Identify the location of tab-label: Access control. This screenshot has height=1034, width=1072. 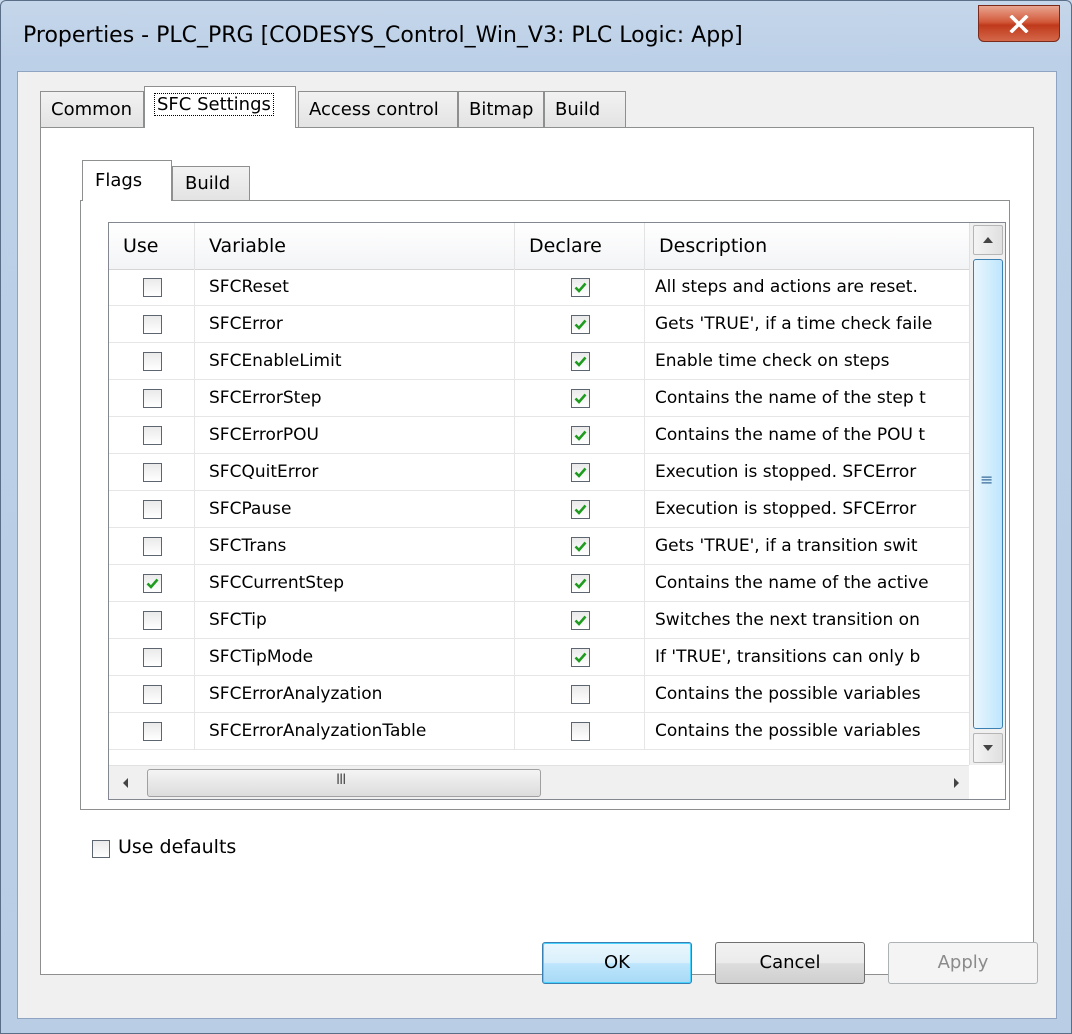
(374, 109).